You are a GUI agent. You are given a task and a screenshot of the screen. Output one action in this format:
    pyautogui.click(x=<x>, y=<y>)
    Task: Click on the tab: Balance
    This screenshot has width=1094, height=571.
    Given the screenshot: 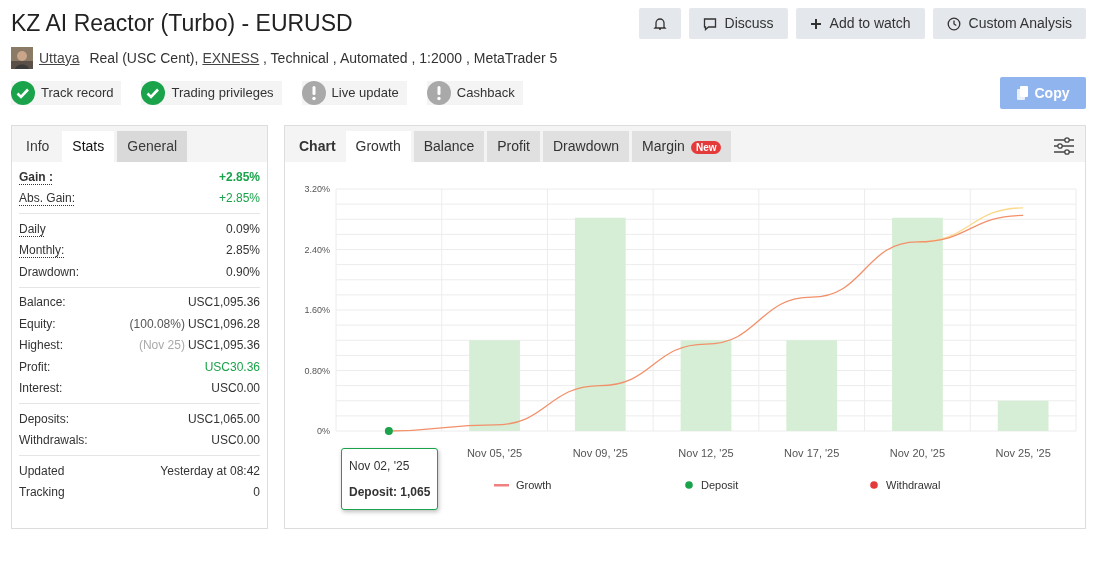 What is the action you would take?
    pyautogui.click(x=449, y=146)
    